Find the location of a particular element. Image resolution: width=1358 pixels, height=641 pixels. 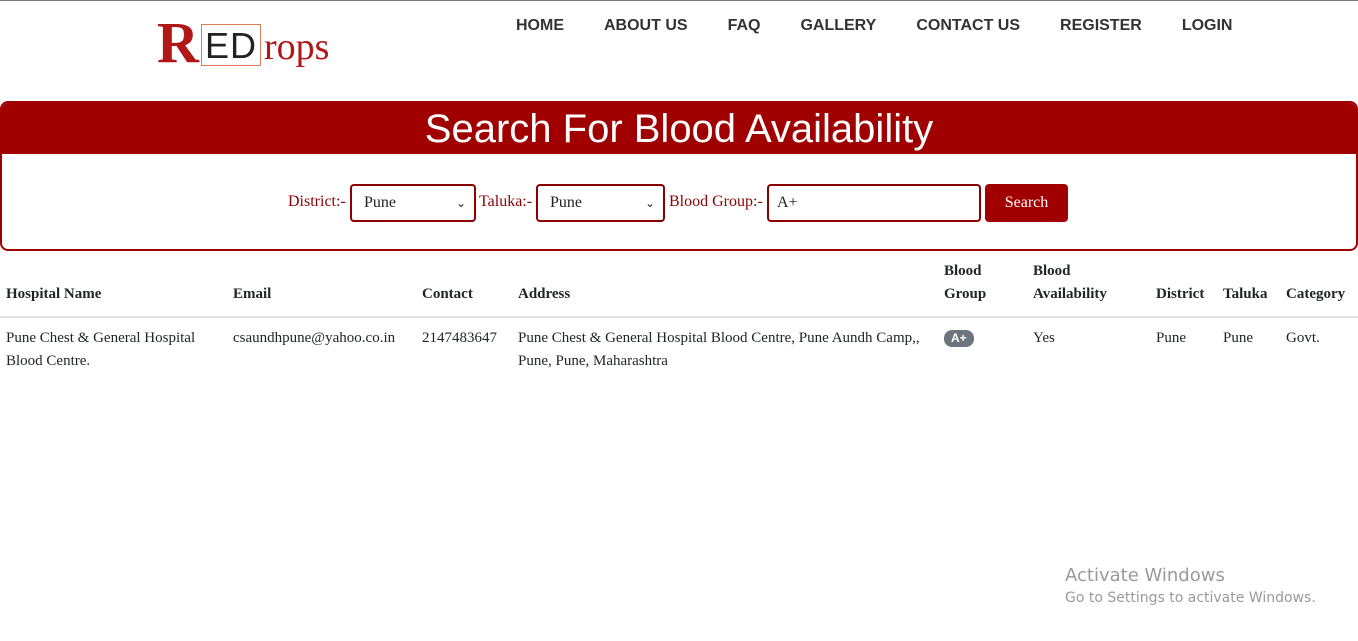

cell-blood-group: A+ is located at coordinates (982, 349).